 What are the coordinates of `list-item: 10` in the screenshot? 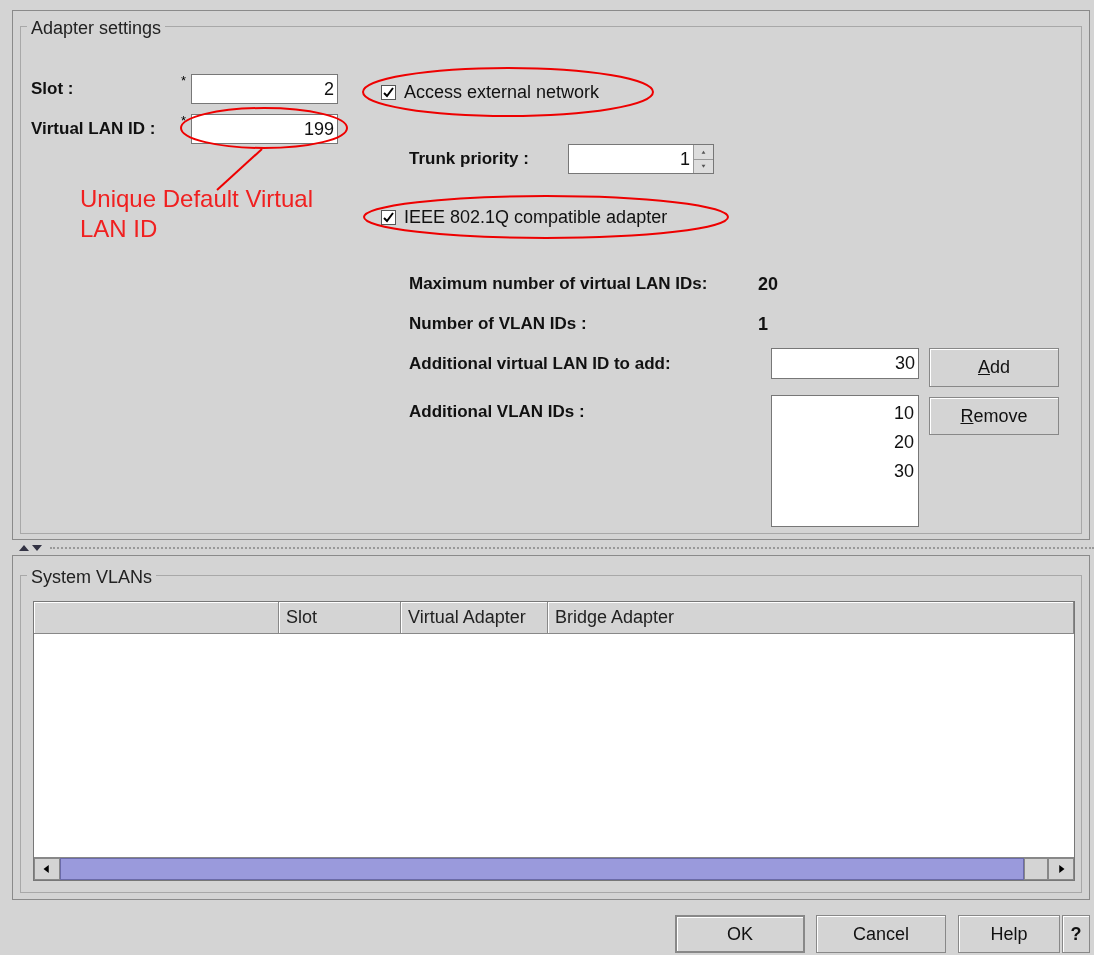 It's located at (903, 414).